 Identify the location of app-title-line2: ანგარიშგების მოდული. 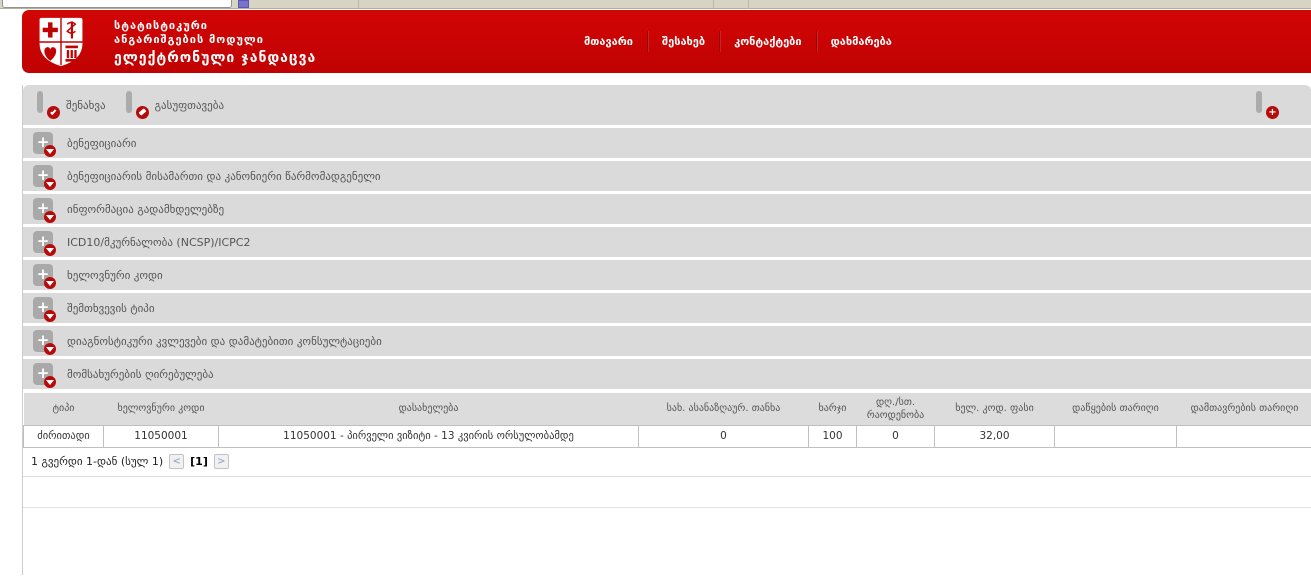
(189, 39).